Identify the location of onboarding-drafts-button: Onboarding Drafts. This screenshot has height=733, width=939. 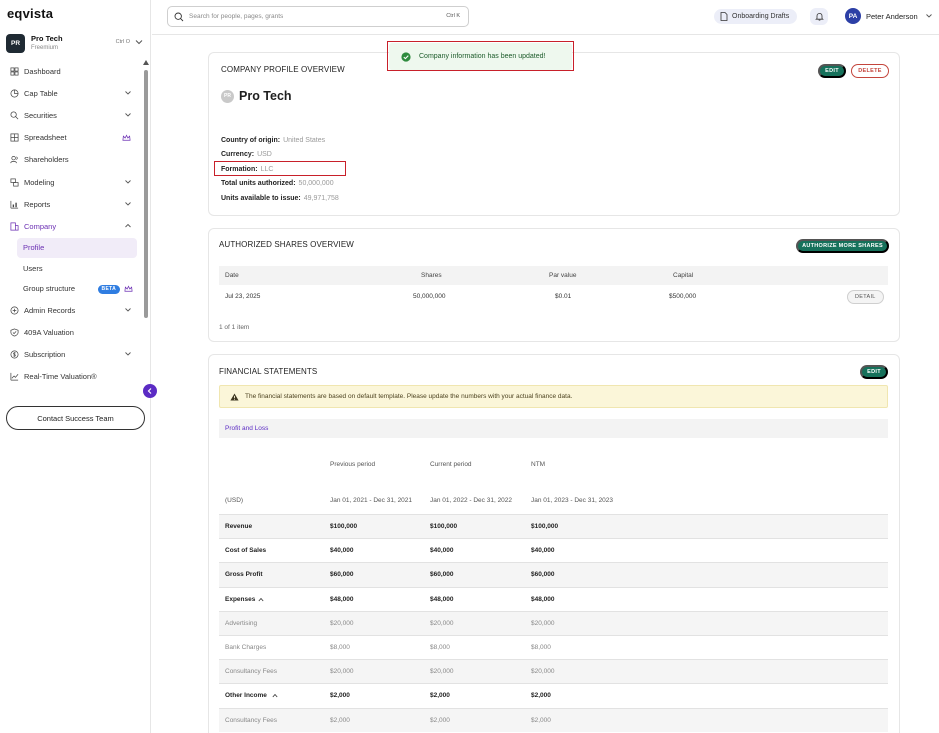
(756, 16).